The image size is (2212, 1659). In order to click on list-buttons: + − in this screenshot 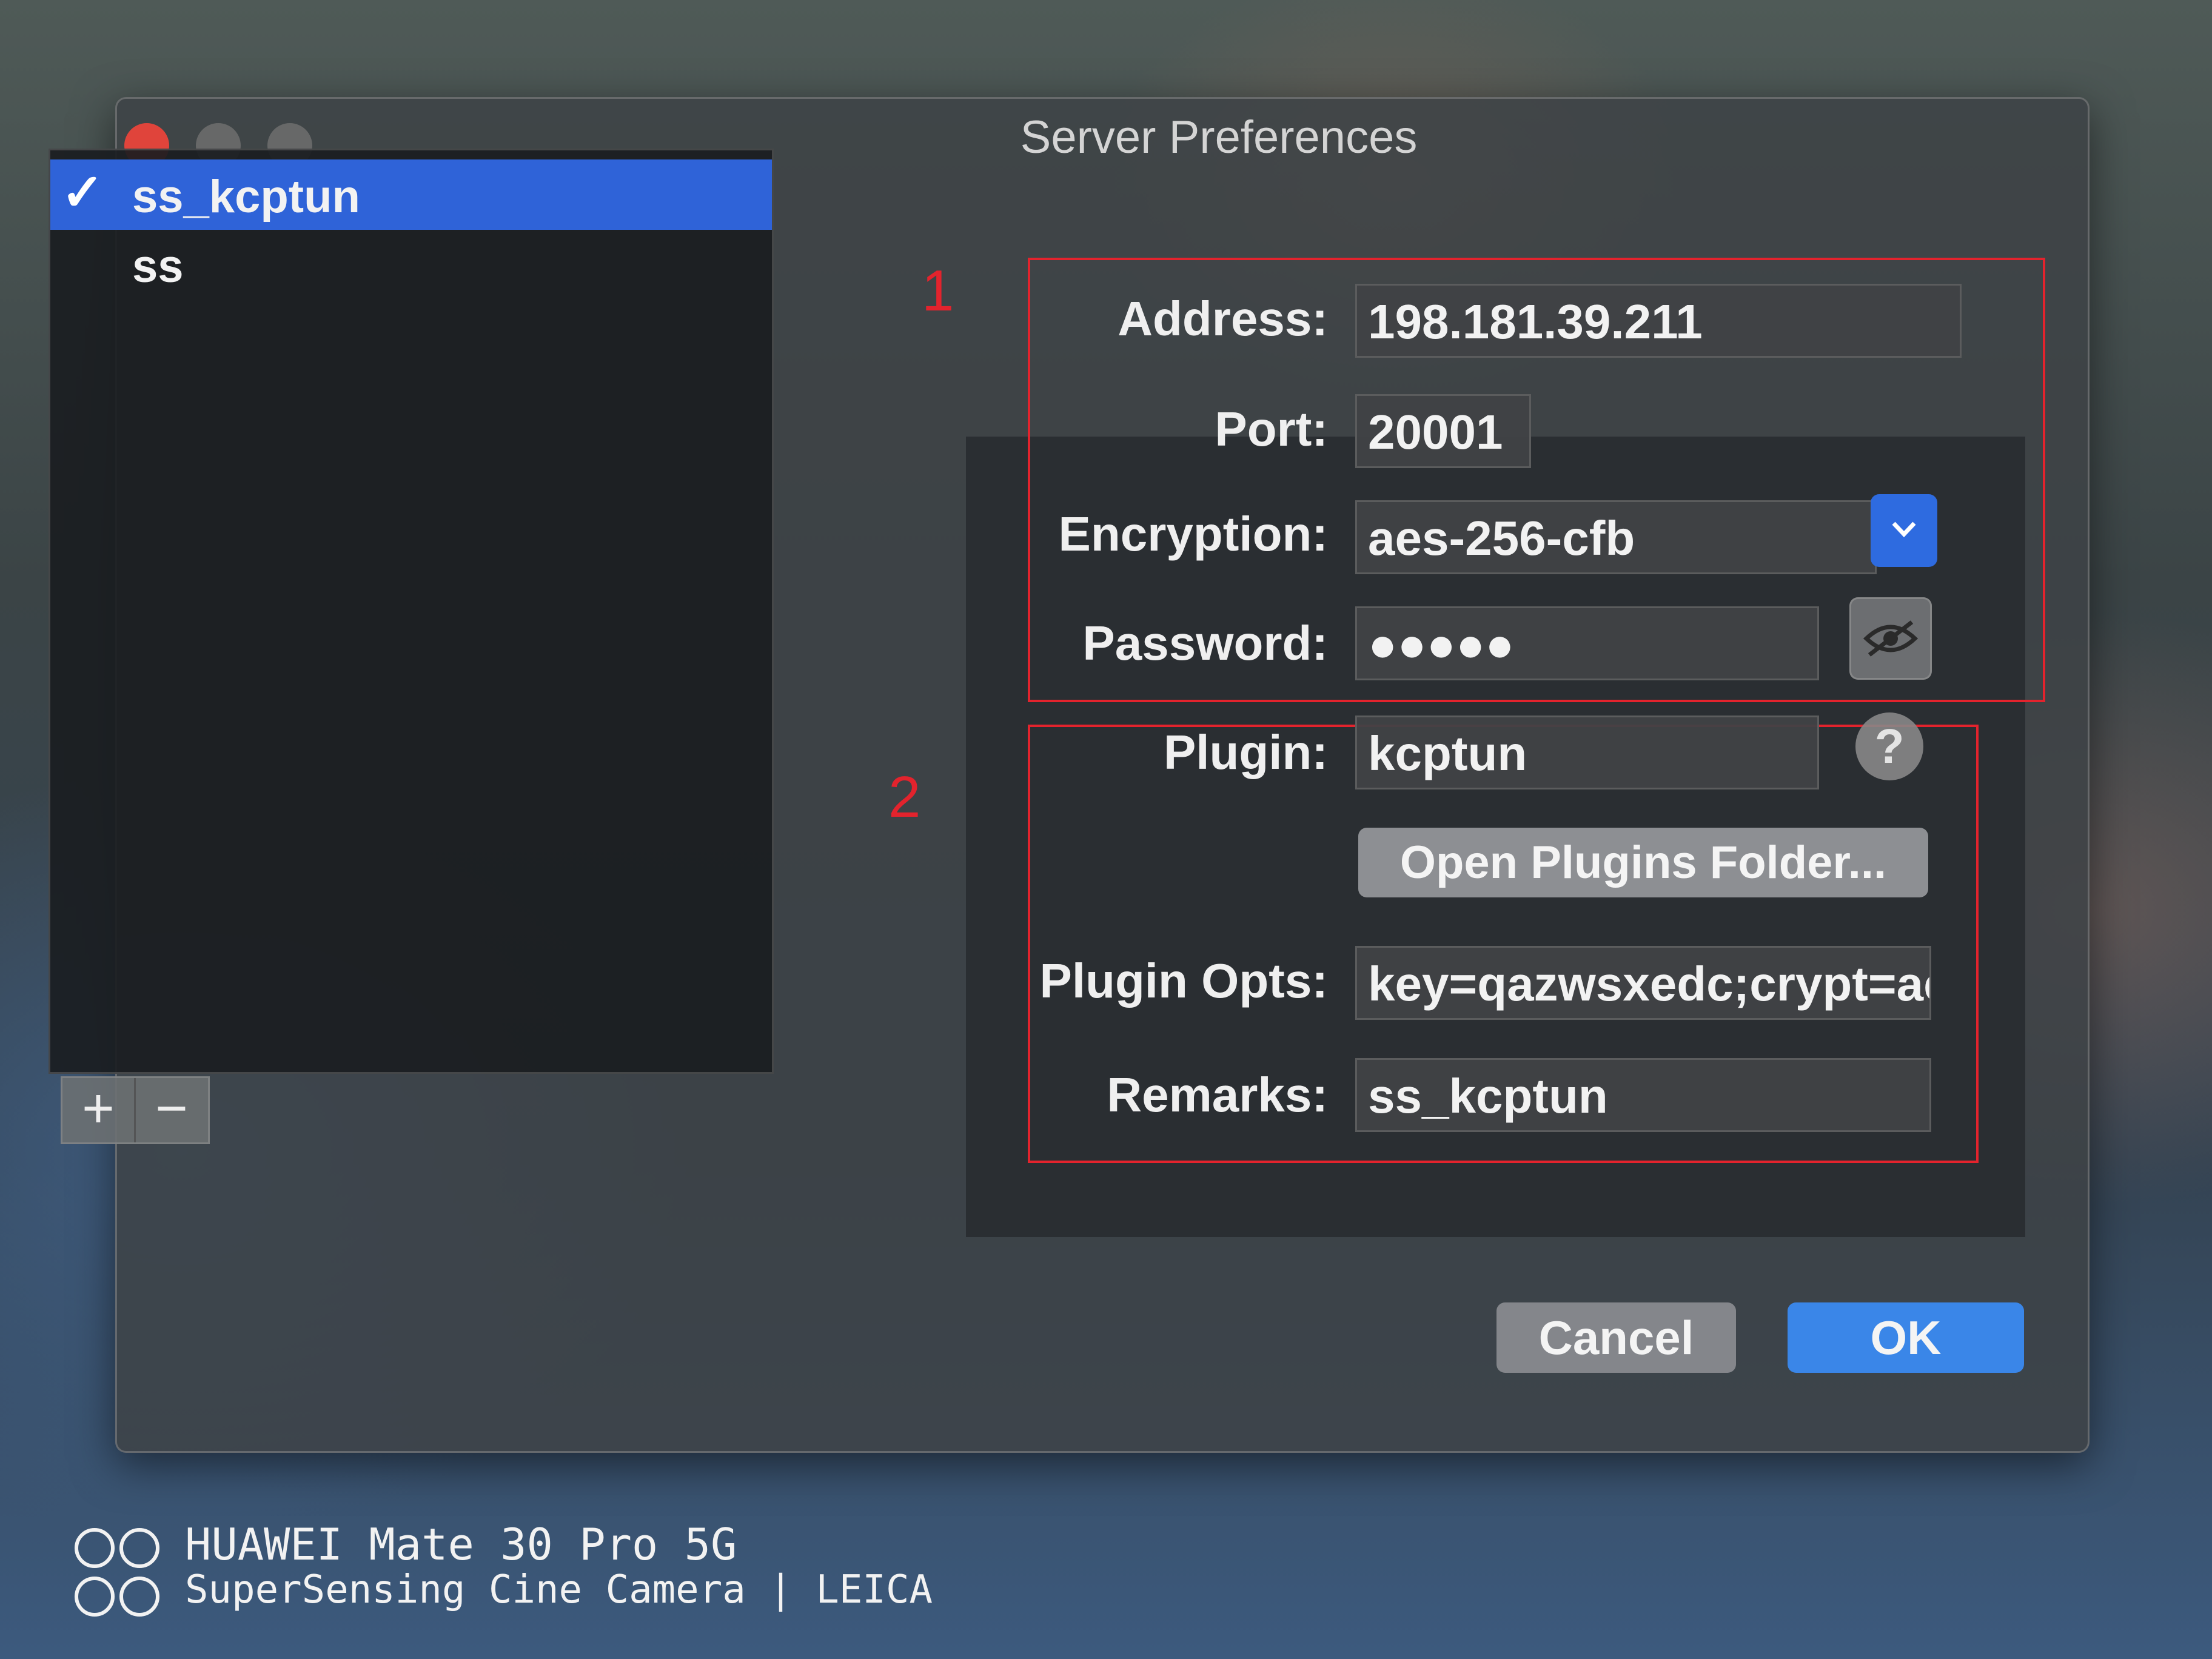, I will do `click(135, 1110)`.